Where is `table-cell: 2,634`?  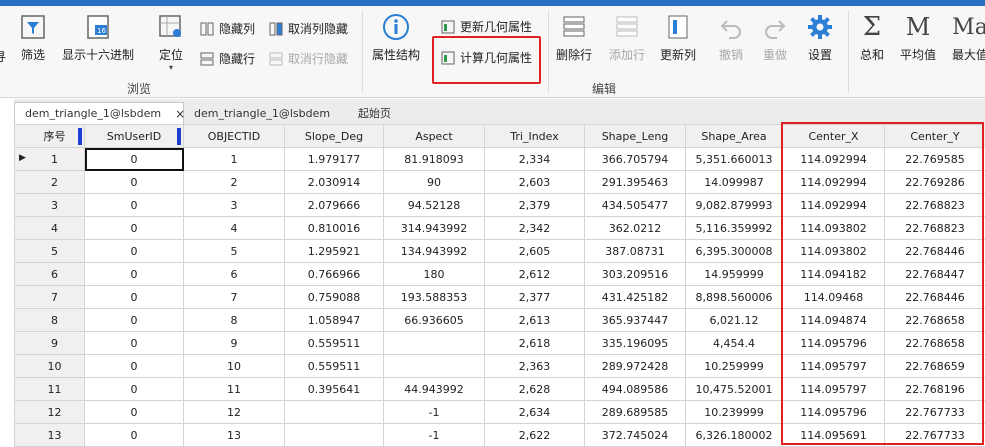 table-cell: 2,634 is located at coordinates (534, 412).